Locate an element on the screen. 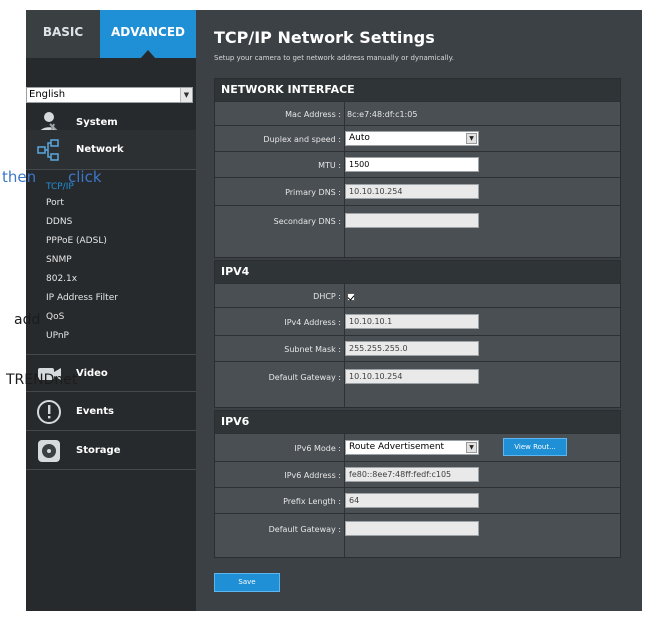 The image size is (659, 618). ipv6-address-label: IPv6 Address : is located at coordinates (312, 475).